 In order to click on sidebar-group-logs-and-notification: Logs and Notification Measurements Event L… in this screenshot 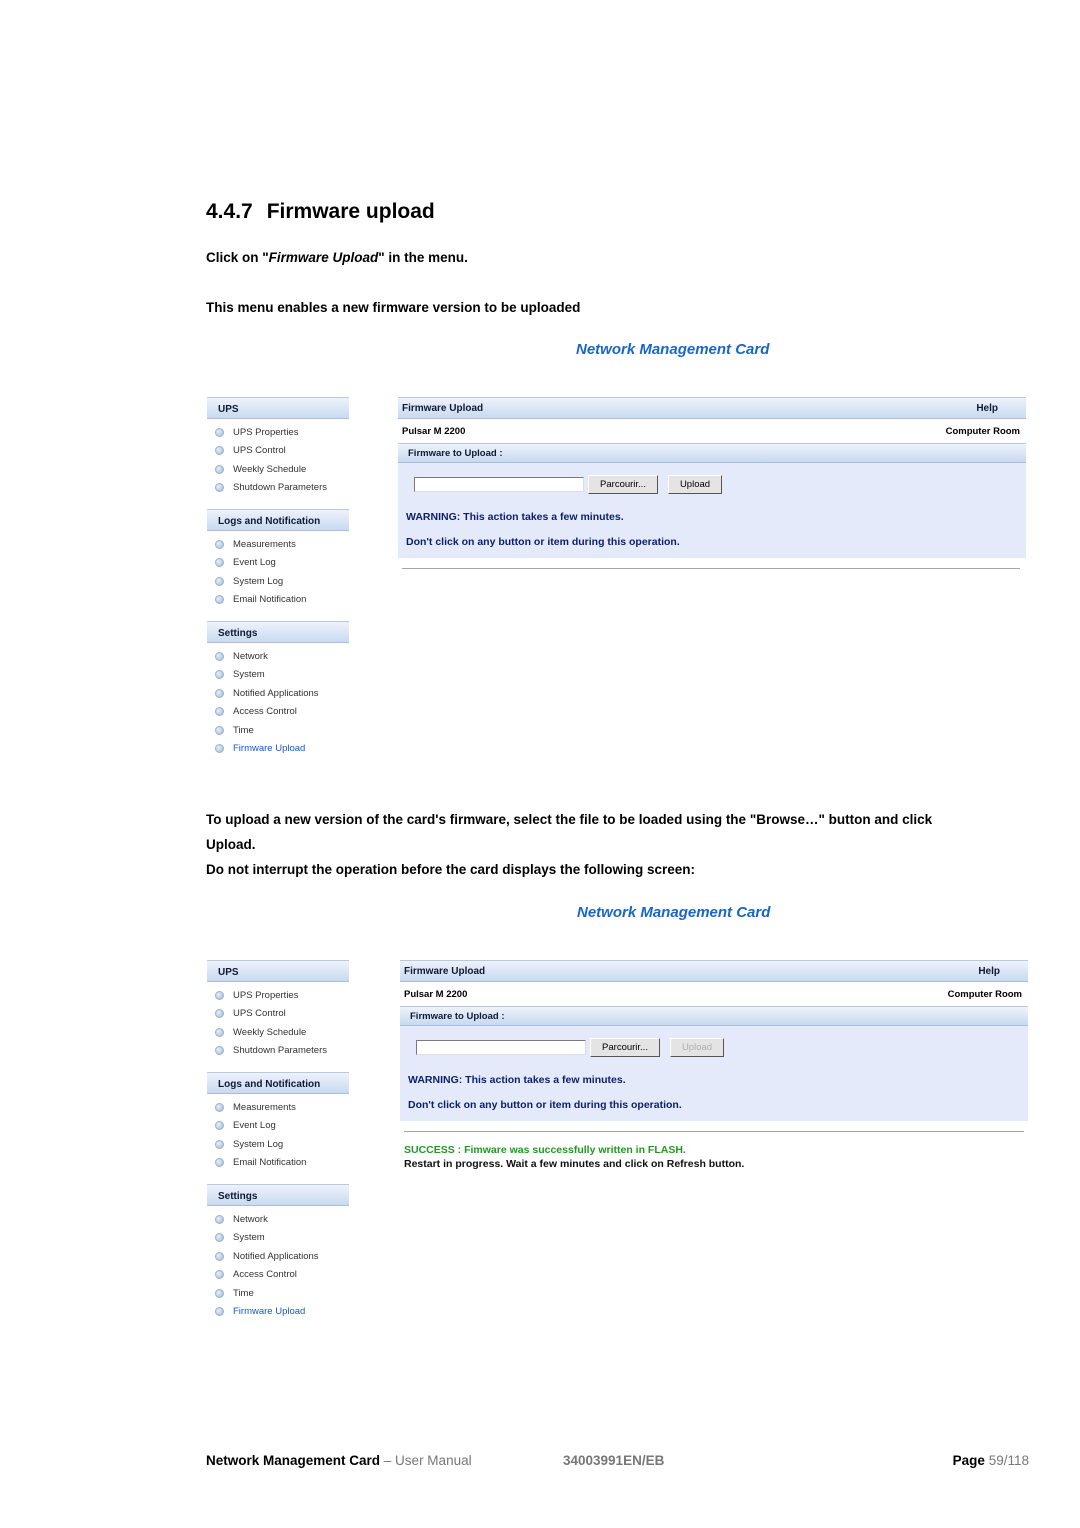, I will do `click(278, 1122)`.